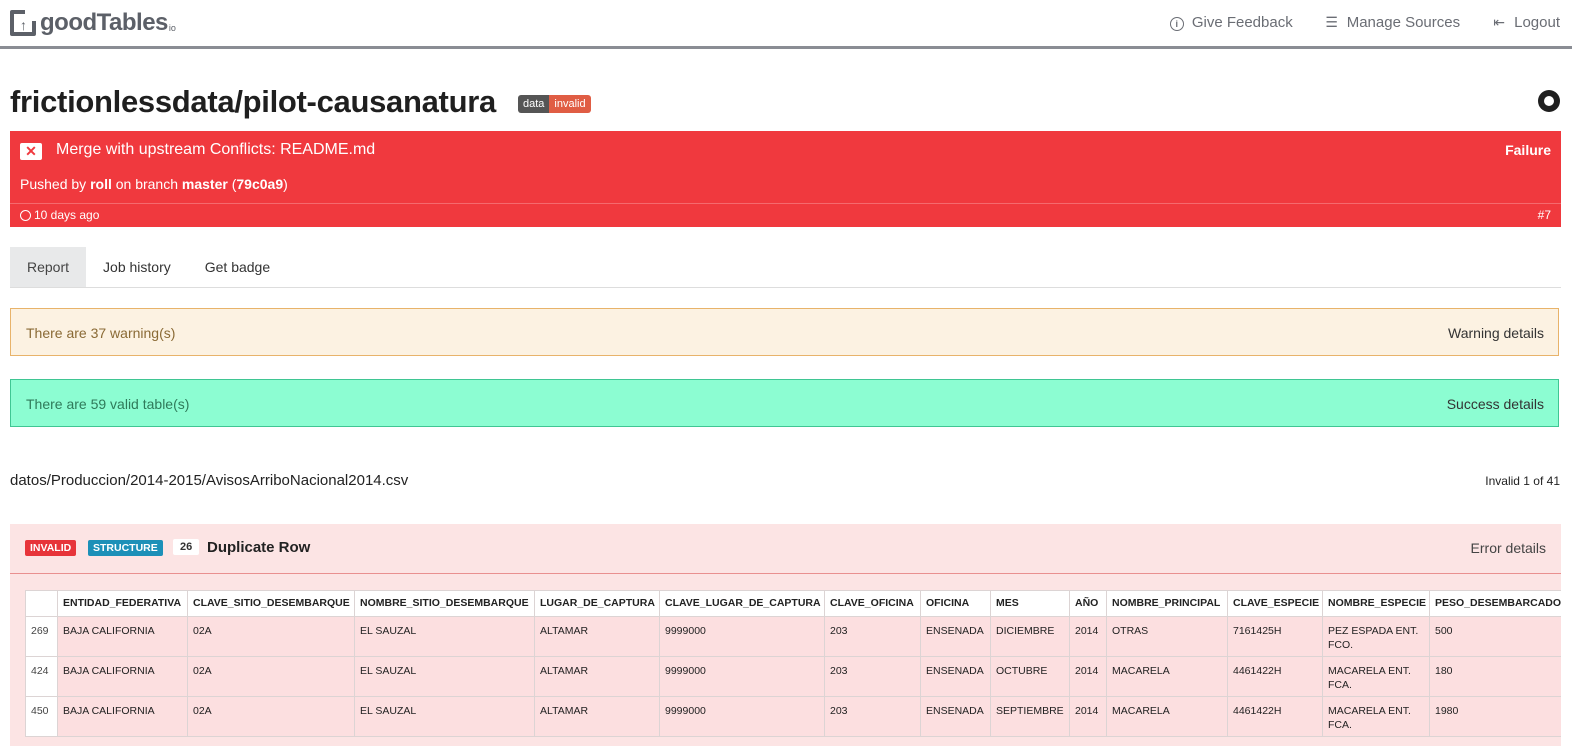  Describe the element at coordinates (1030, 676) in the screenshot. I see `table-cell: OCTUBRE` at that location.